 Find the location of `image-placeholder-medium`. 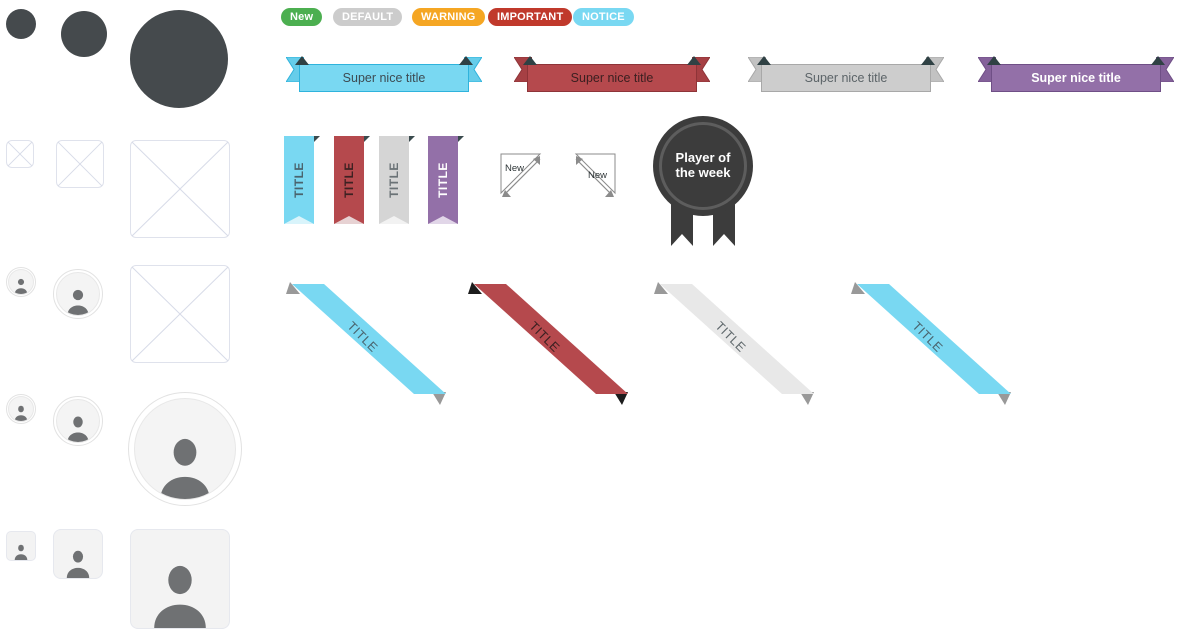

image-placeholder-medium is located at coordinates (80, 164).